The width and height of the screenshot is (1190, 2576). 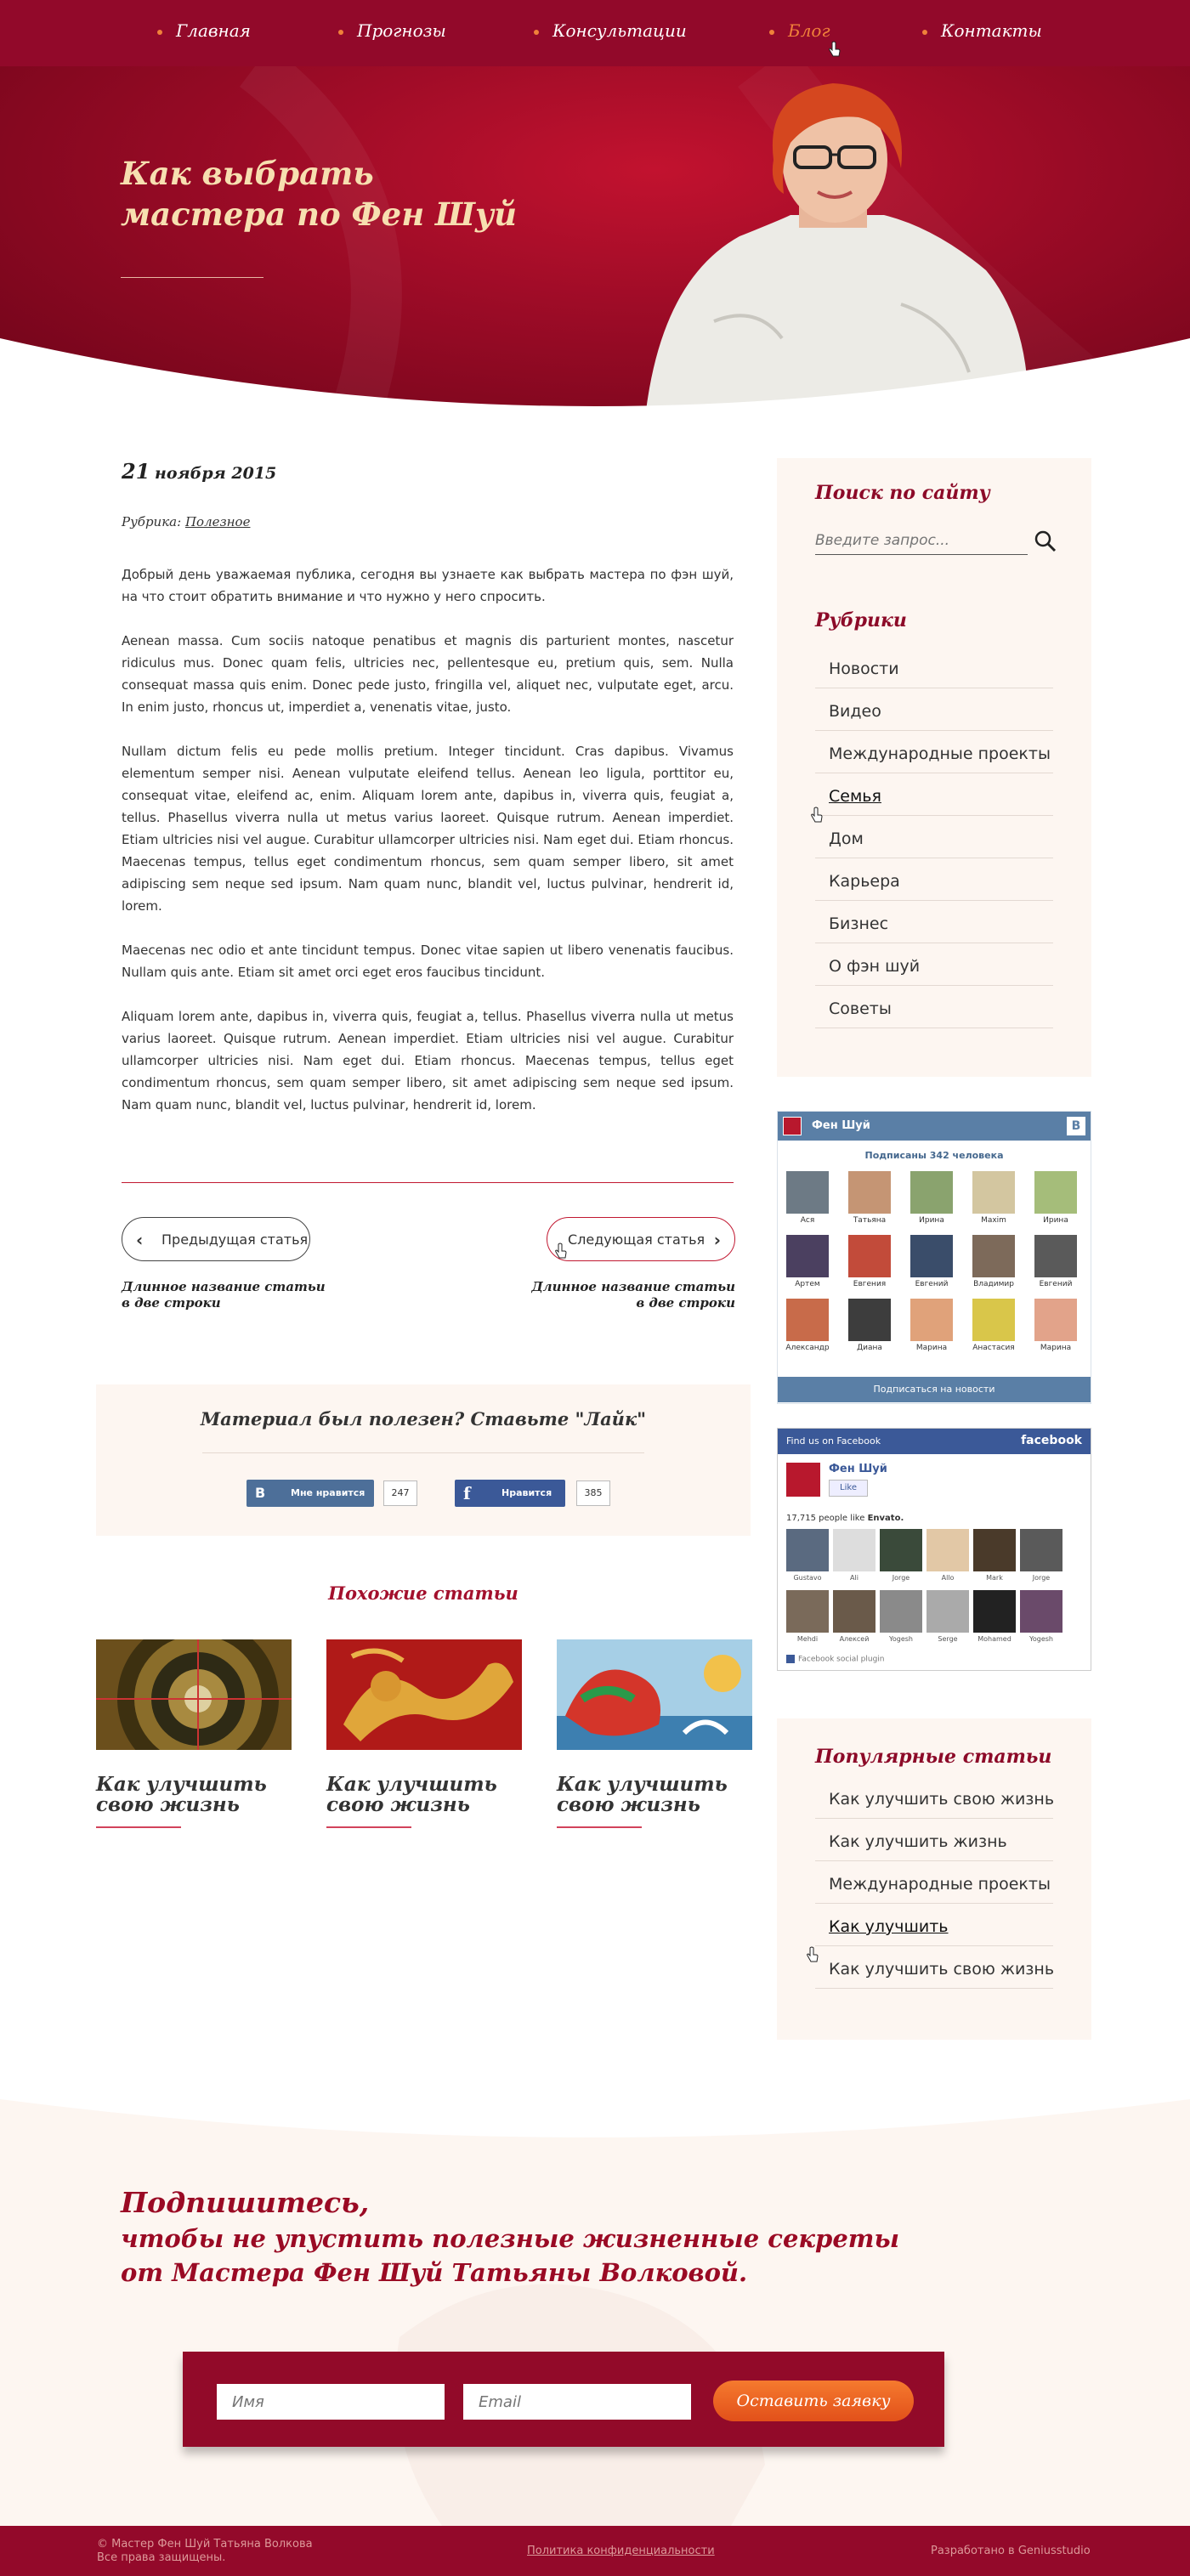 I want to click on email-field, so click(x=577, y=2402).